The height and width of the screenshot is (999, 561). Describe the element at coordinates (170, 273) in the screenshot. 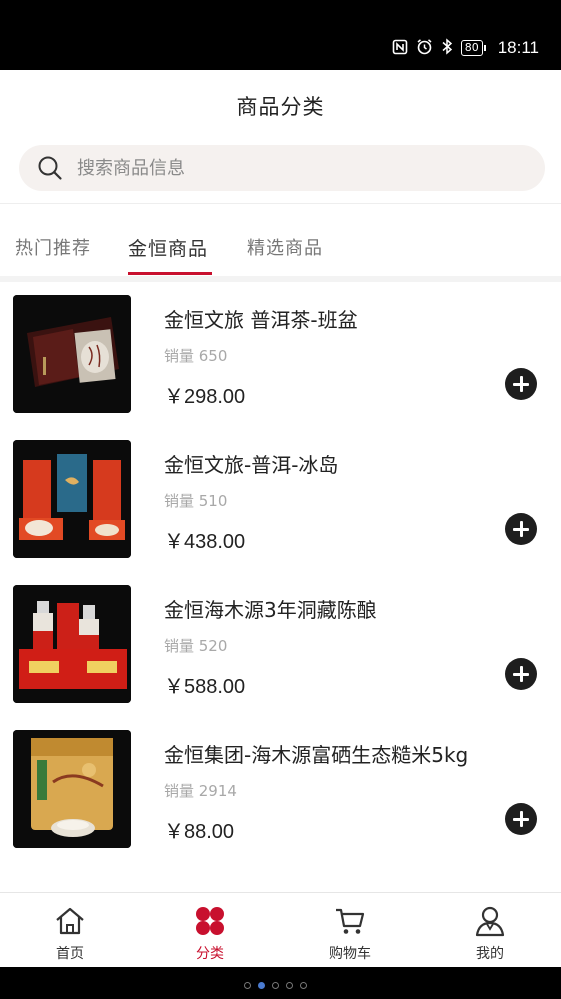

I see `active-tab-indicator` at that location.